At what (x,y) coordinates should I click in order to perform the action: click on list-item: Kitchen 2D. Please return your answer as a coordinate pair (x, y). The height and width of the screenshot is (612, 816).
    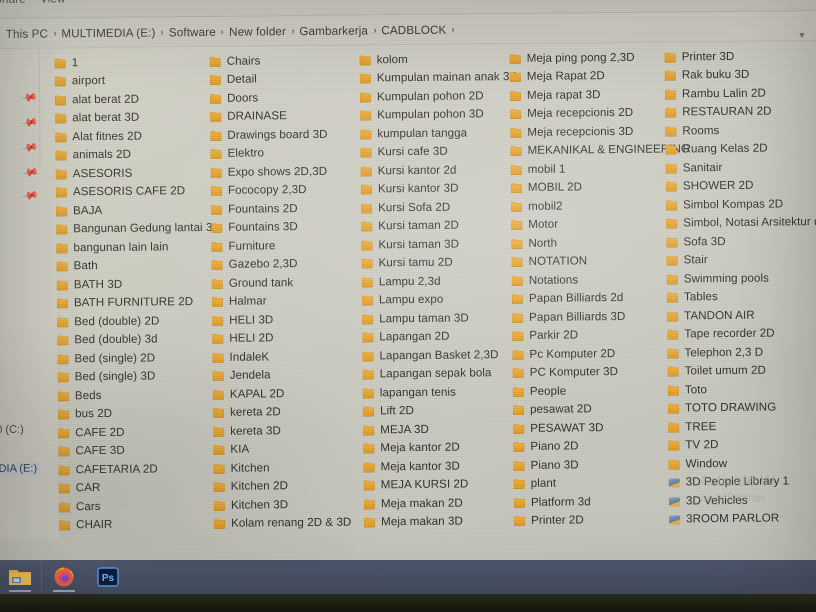
    Looking at the image, I should click on (251, 486).